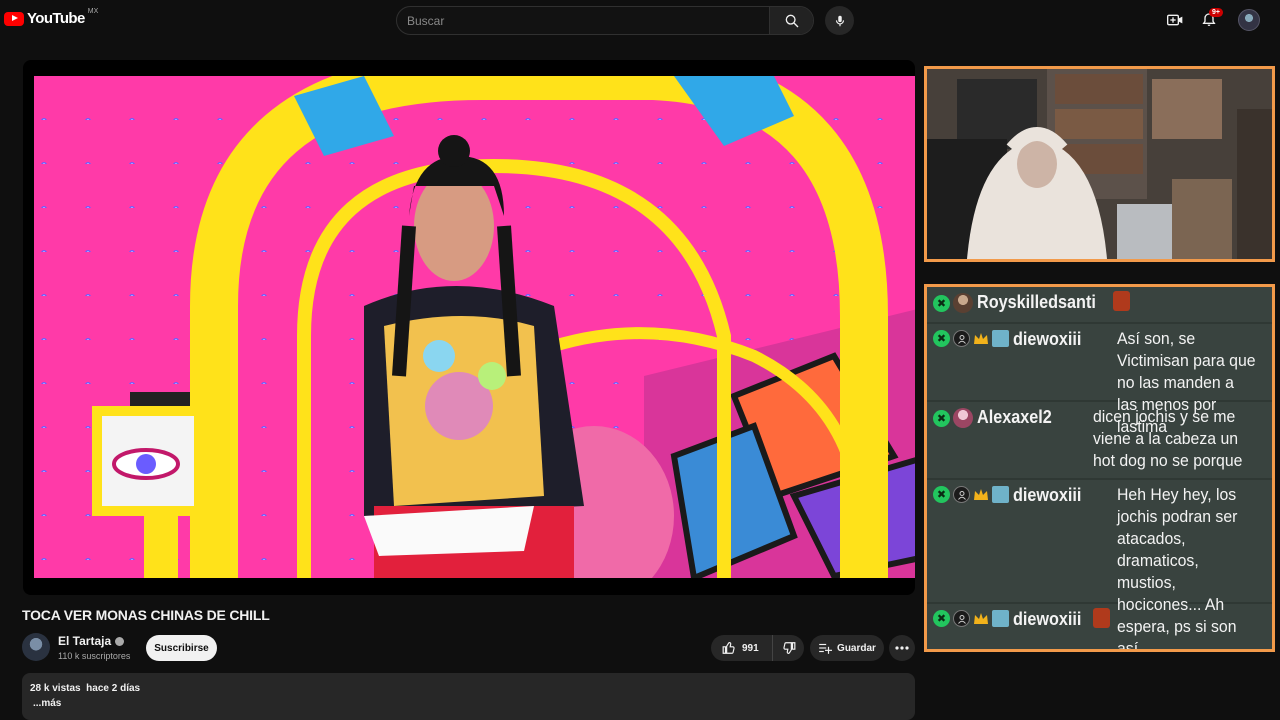 The image size is (1280, 720). I want to click on like-count: 991, so click(750, 648).